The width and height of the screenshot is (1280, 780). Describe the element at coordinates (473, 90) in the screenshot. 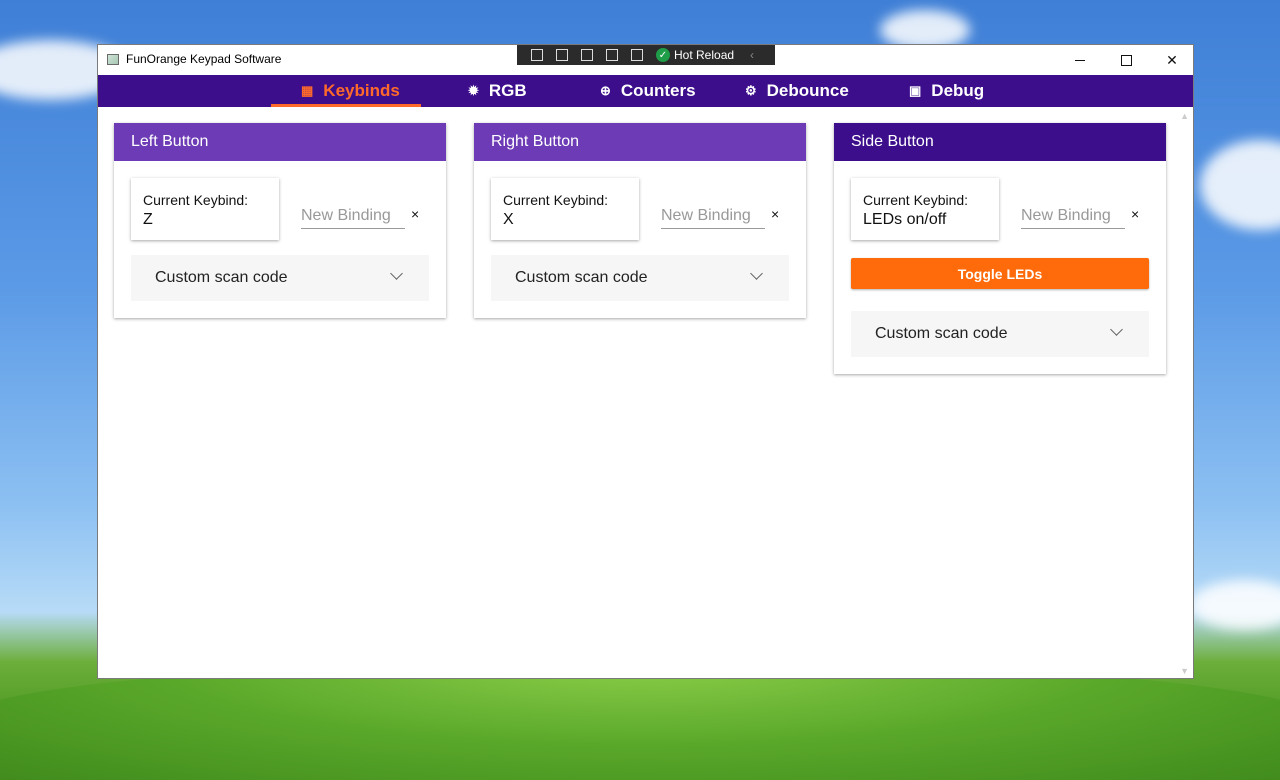

I see `bulb-icon: ✹` at that location.